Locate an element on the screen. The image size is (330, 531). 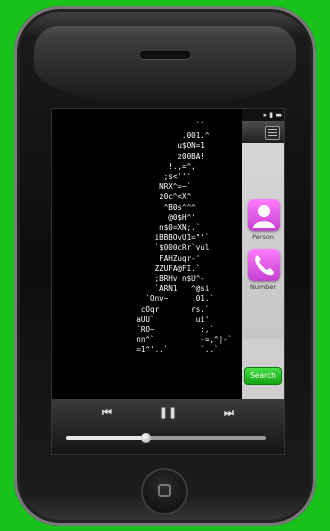
progress-thumb is located at coordinates (146, 438).